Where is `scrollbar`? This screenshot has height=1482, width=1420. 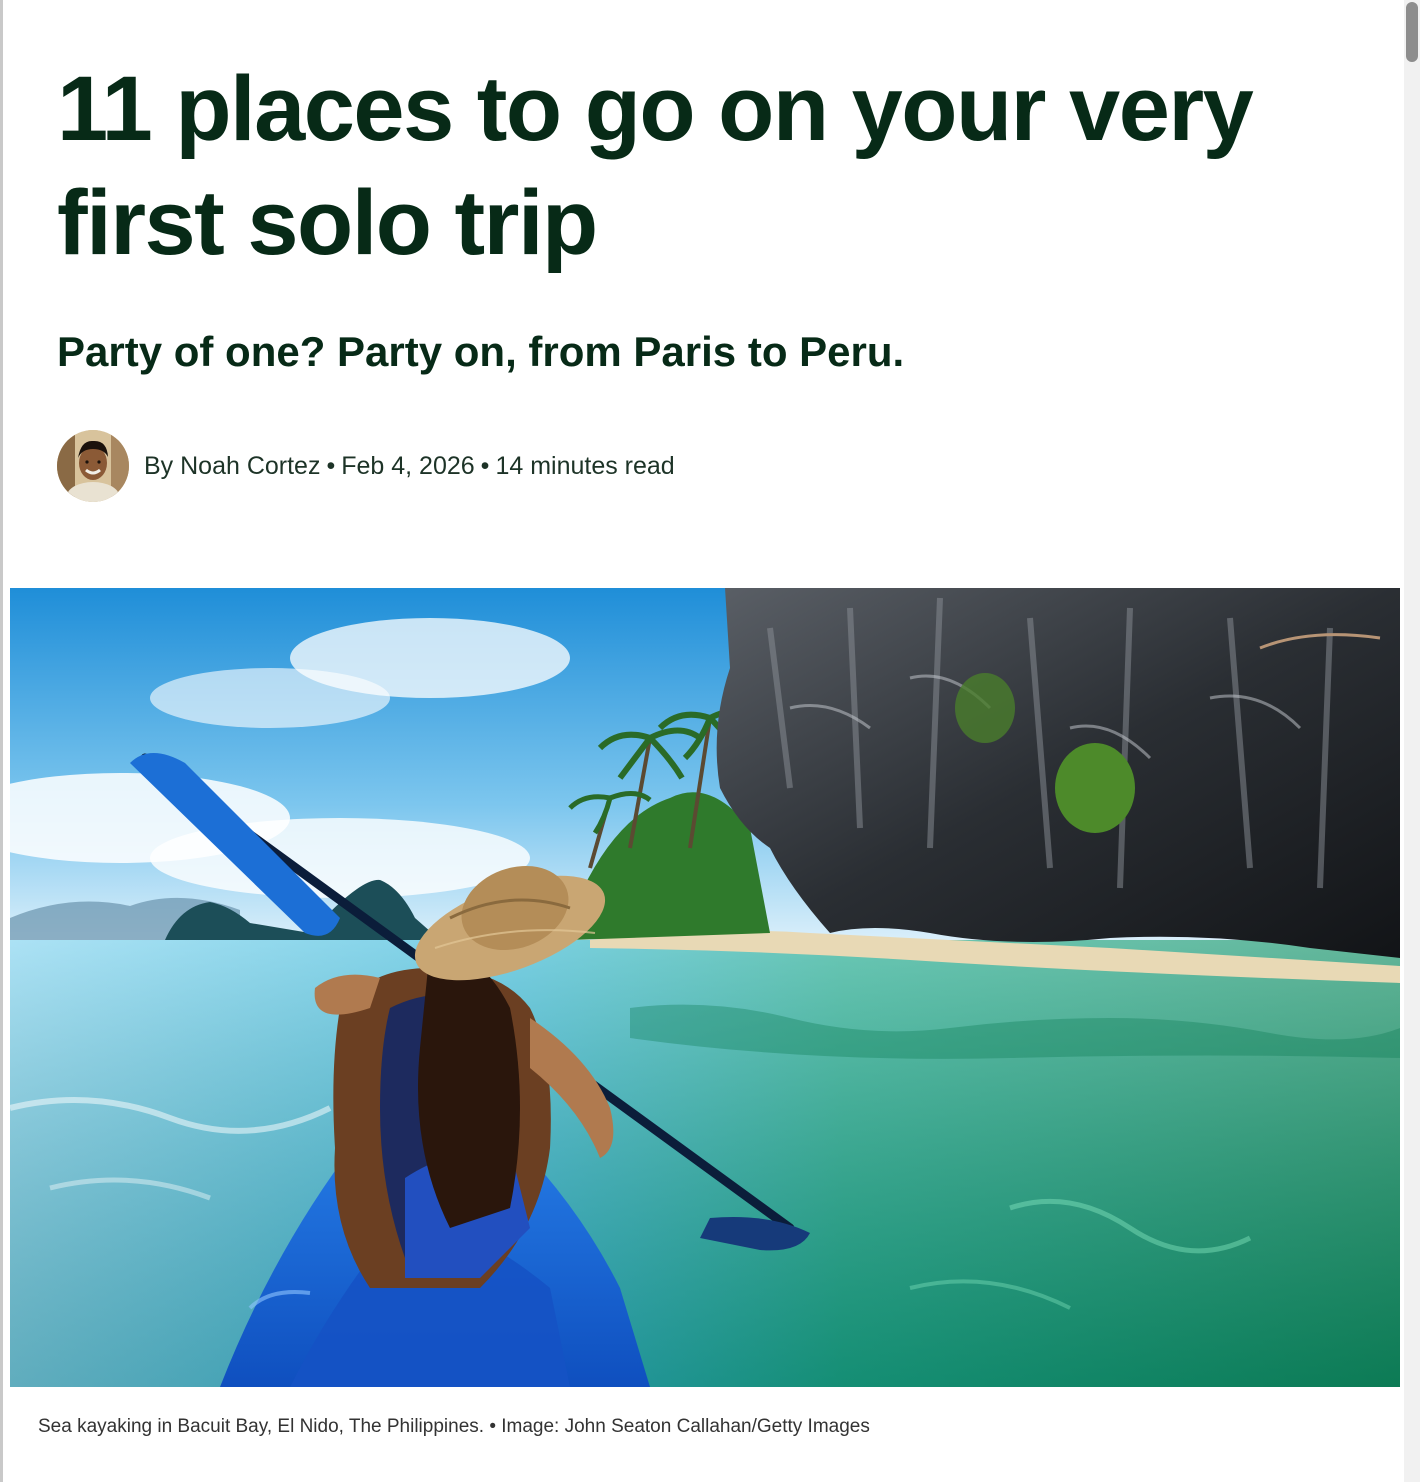 scrollbar is located at coordinates (1412, 741).